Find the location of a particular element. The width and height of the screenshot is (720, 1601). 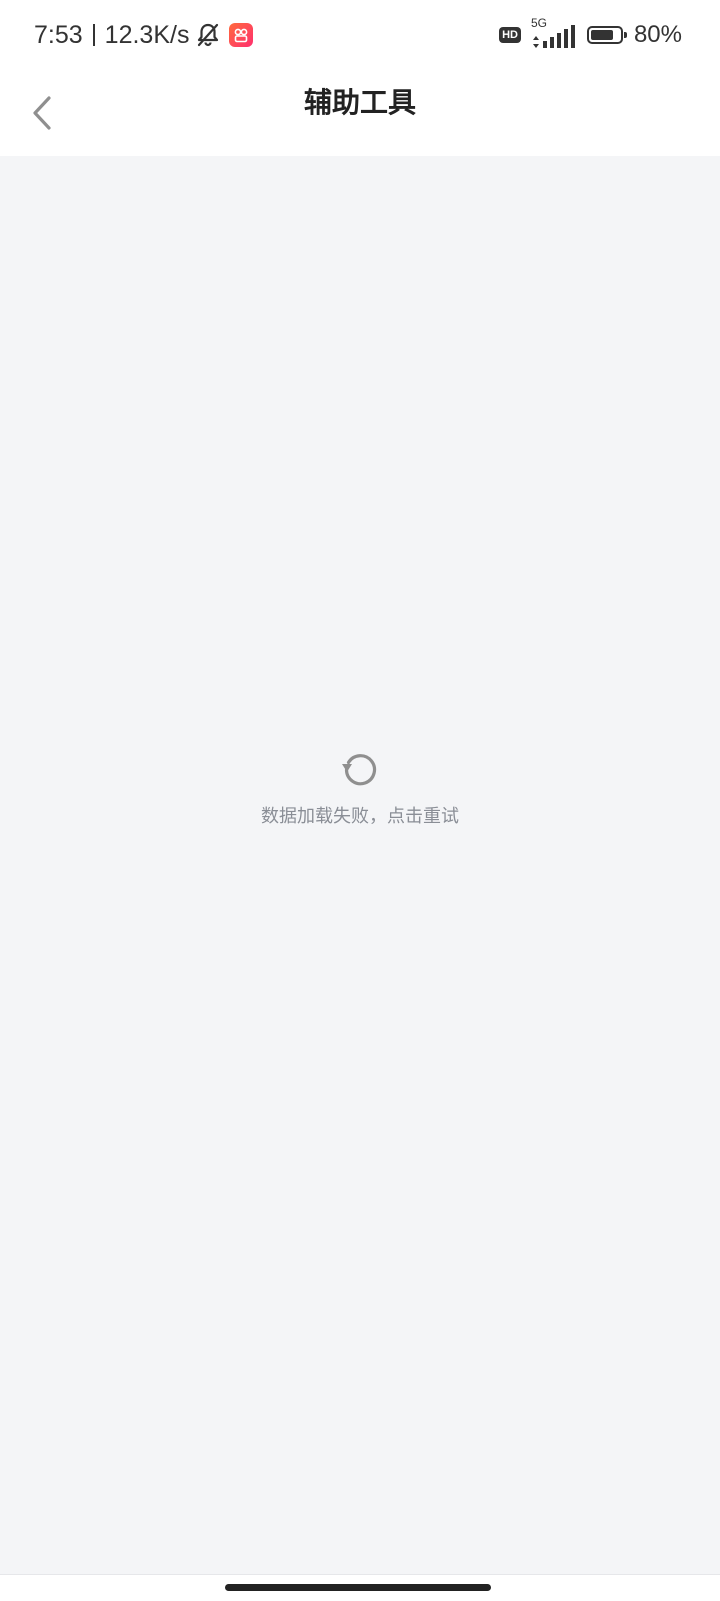

page-title: 辅助工具 is located at coordinates (359, 102).